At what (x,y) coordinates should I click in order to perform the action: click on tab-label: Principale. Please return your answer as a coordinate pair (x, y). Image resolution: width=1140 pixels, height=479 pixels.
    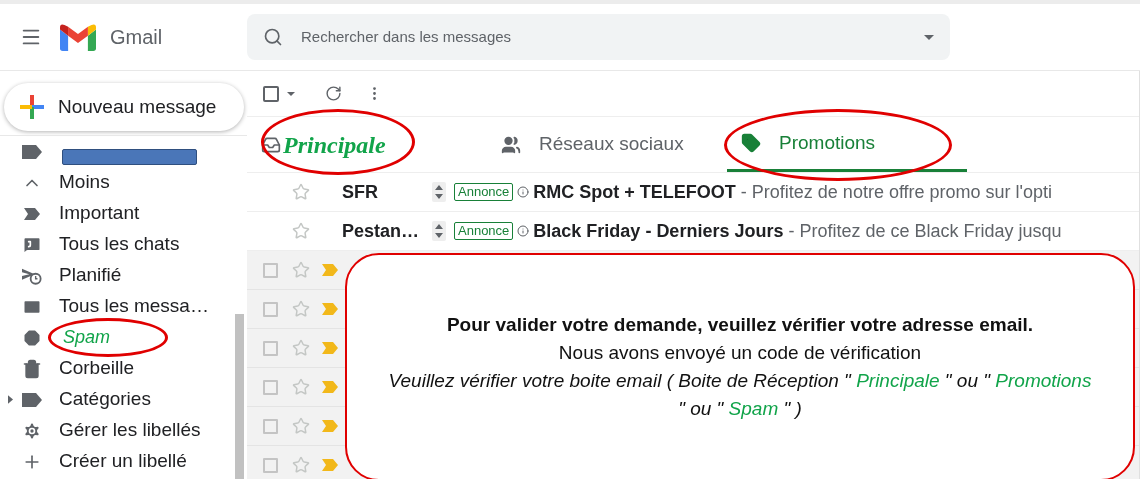
    Looking at the image, I should click on (334, 145).